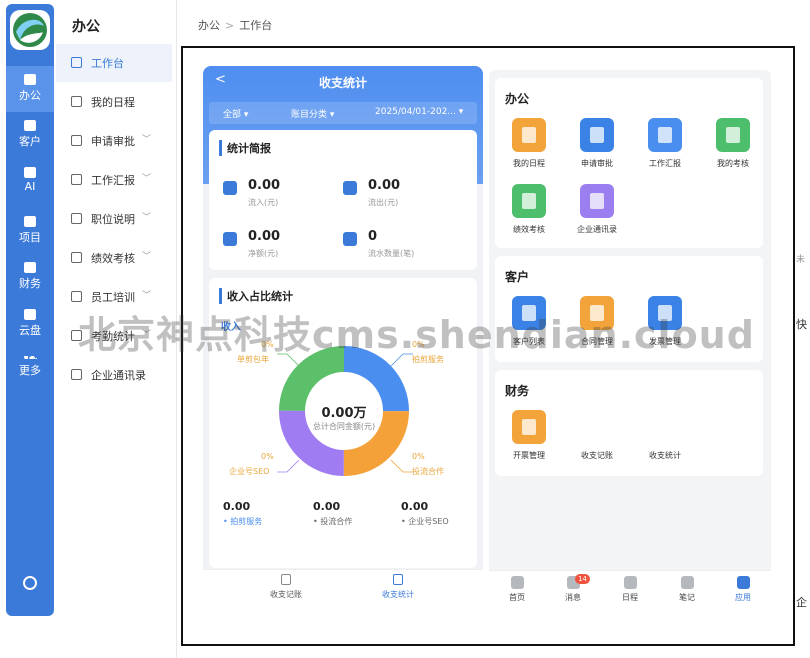 This screenshot has width=810, height=658. I want to click on rail-item-label: 云盘, so click(30, 330).